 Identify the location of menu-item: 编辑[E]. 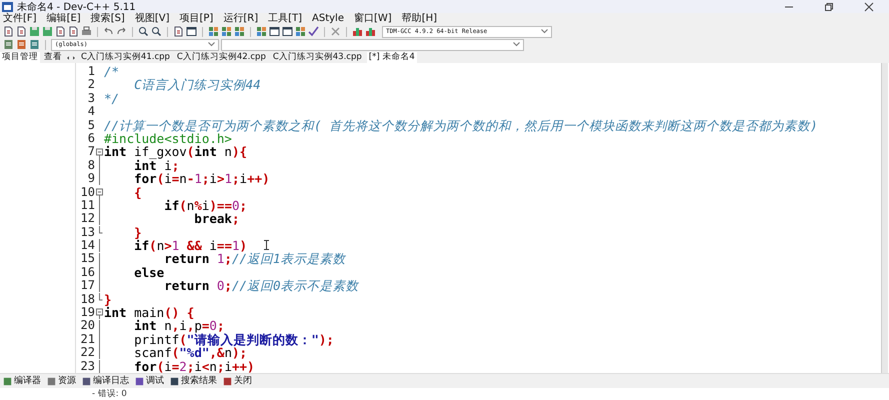
(63, 19).